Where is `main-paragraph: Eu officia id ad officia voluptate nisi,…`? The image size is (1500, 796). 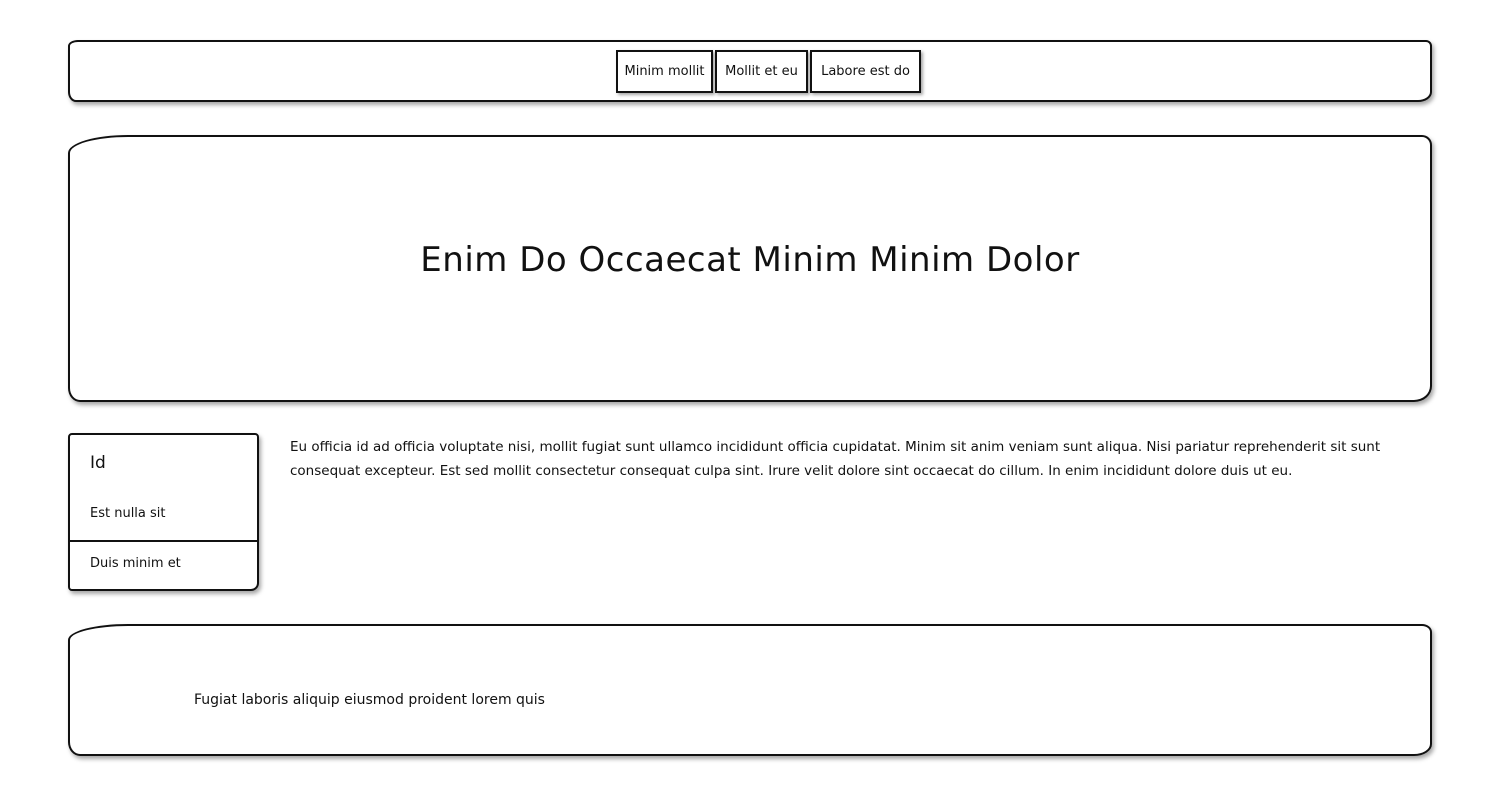
main-paragraph: Eu officia id ad officia voluptate nisi,… is located at coordinates (835, 459).